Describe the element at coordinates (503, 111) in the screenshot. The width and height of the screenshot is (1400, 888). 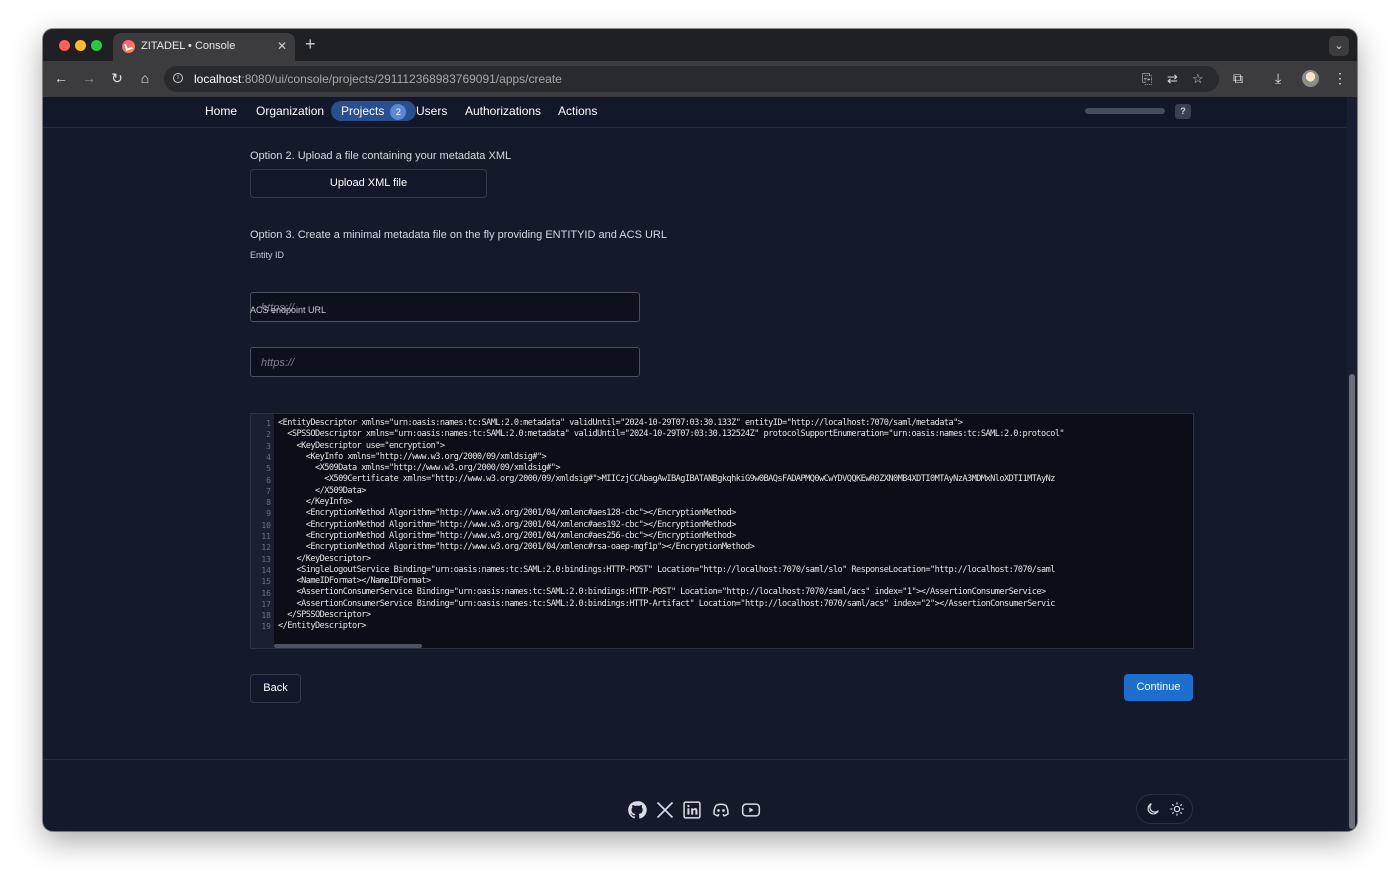
I see `nav-authorizations: Authorizations` at that location.